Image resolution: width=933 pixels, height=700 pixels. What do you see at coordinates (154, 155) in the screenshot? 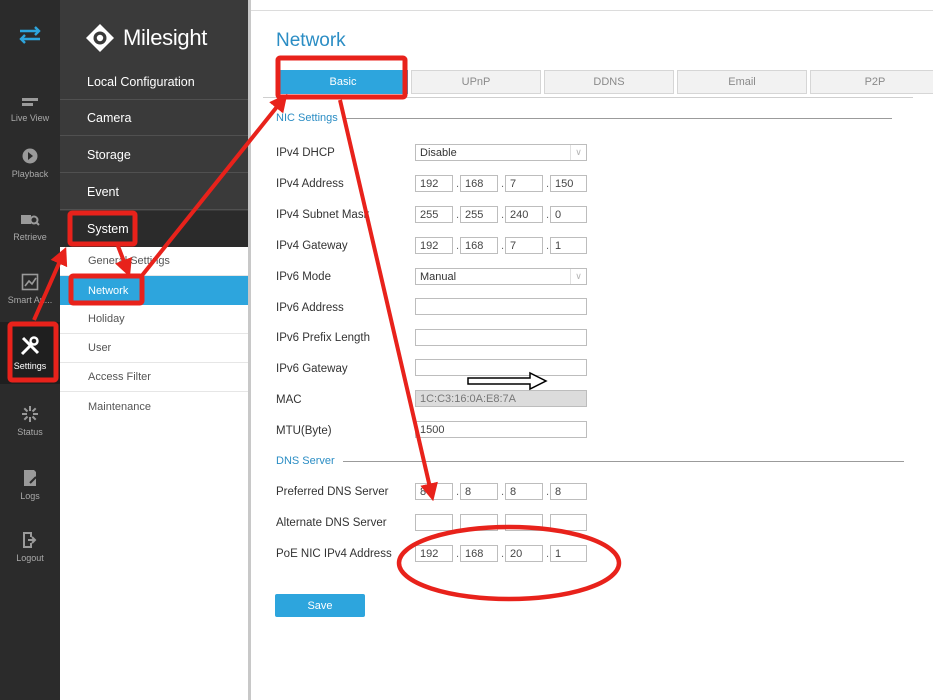
I see `menu-item-storage: Storage` at bounding box center [154, 155].